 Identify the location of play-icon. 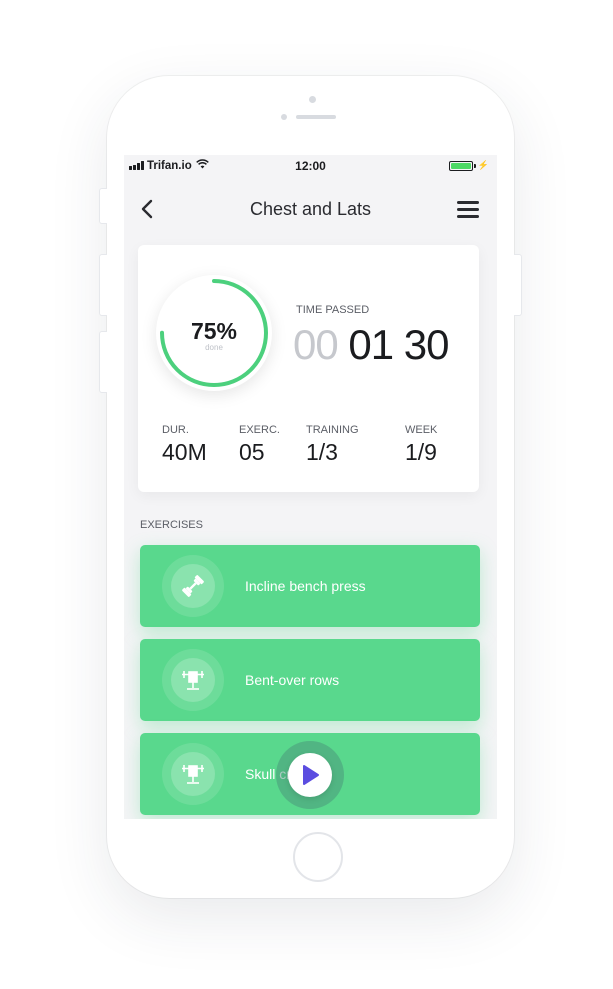
(311, 775).